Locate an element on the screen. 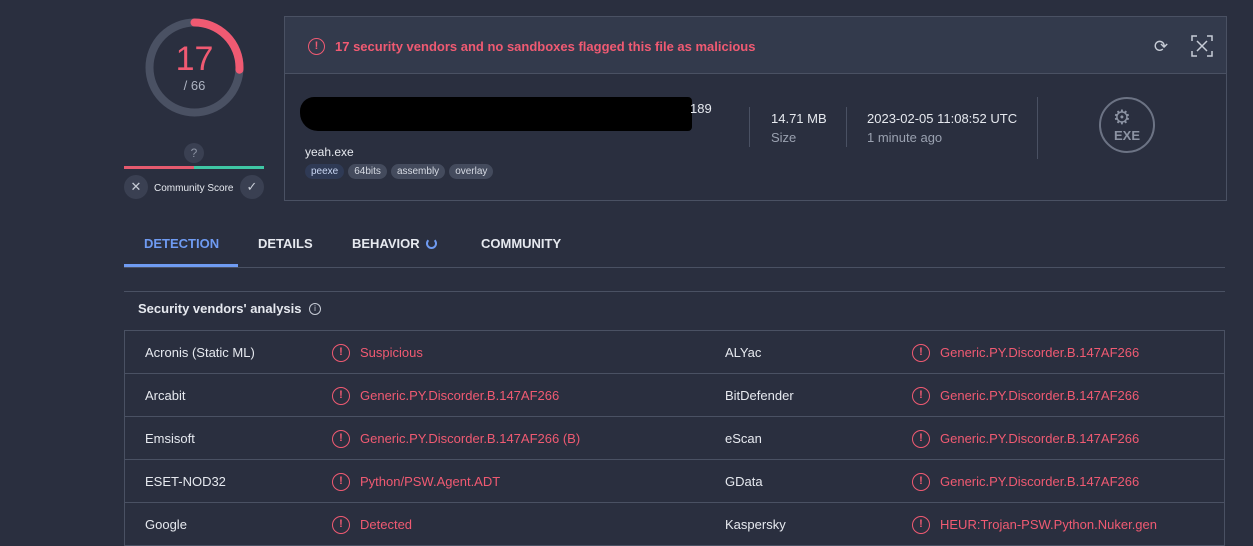 The height and width of the screenshot is (546, 1253). file-hash: 189 is located at coordinates (701, 108).